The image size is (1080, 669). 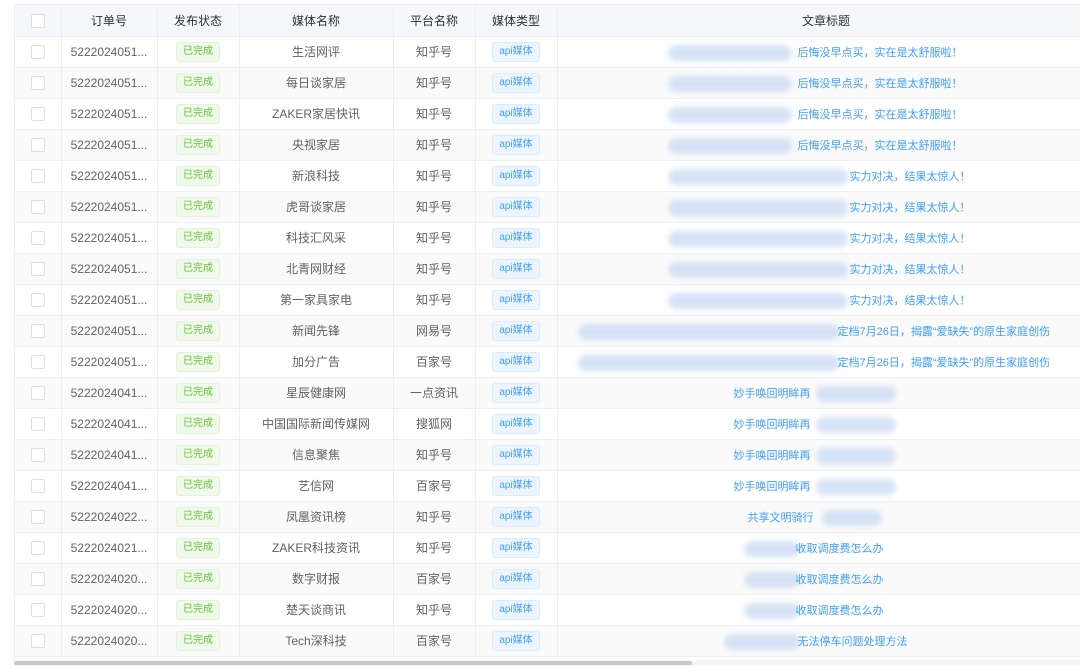 What do you see at coordinates (316, 610) in the screenshot?
I see `media-name-cell: 楚天谈商讯` at bounding box center [316, 610].